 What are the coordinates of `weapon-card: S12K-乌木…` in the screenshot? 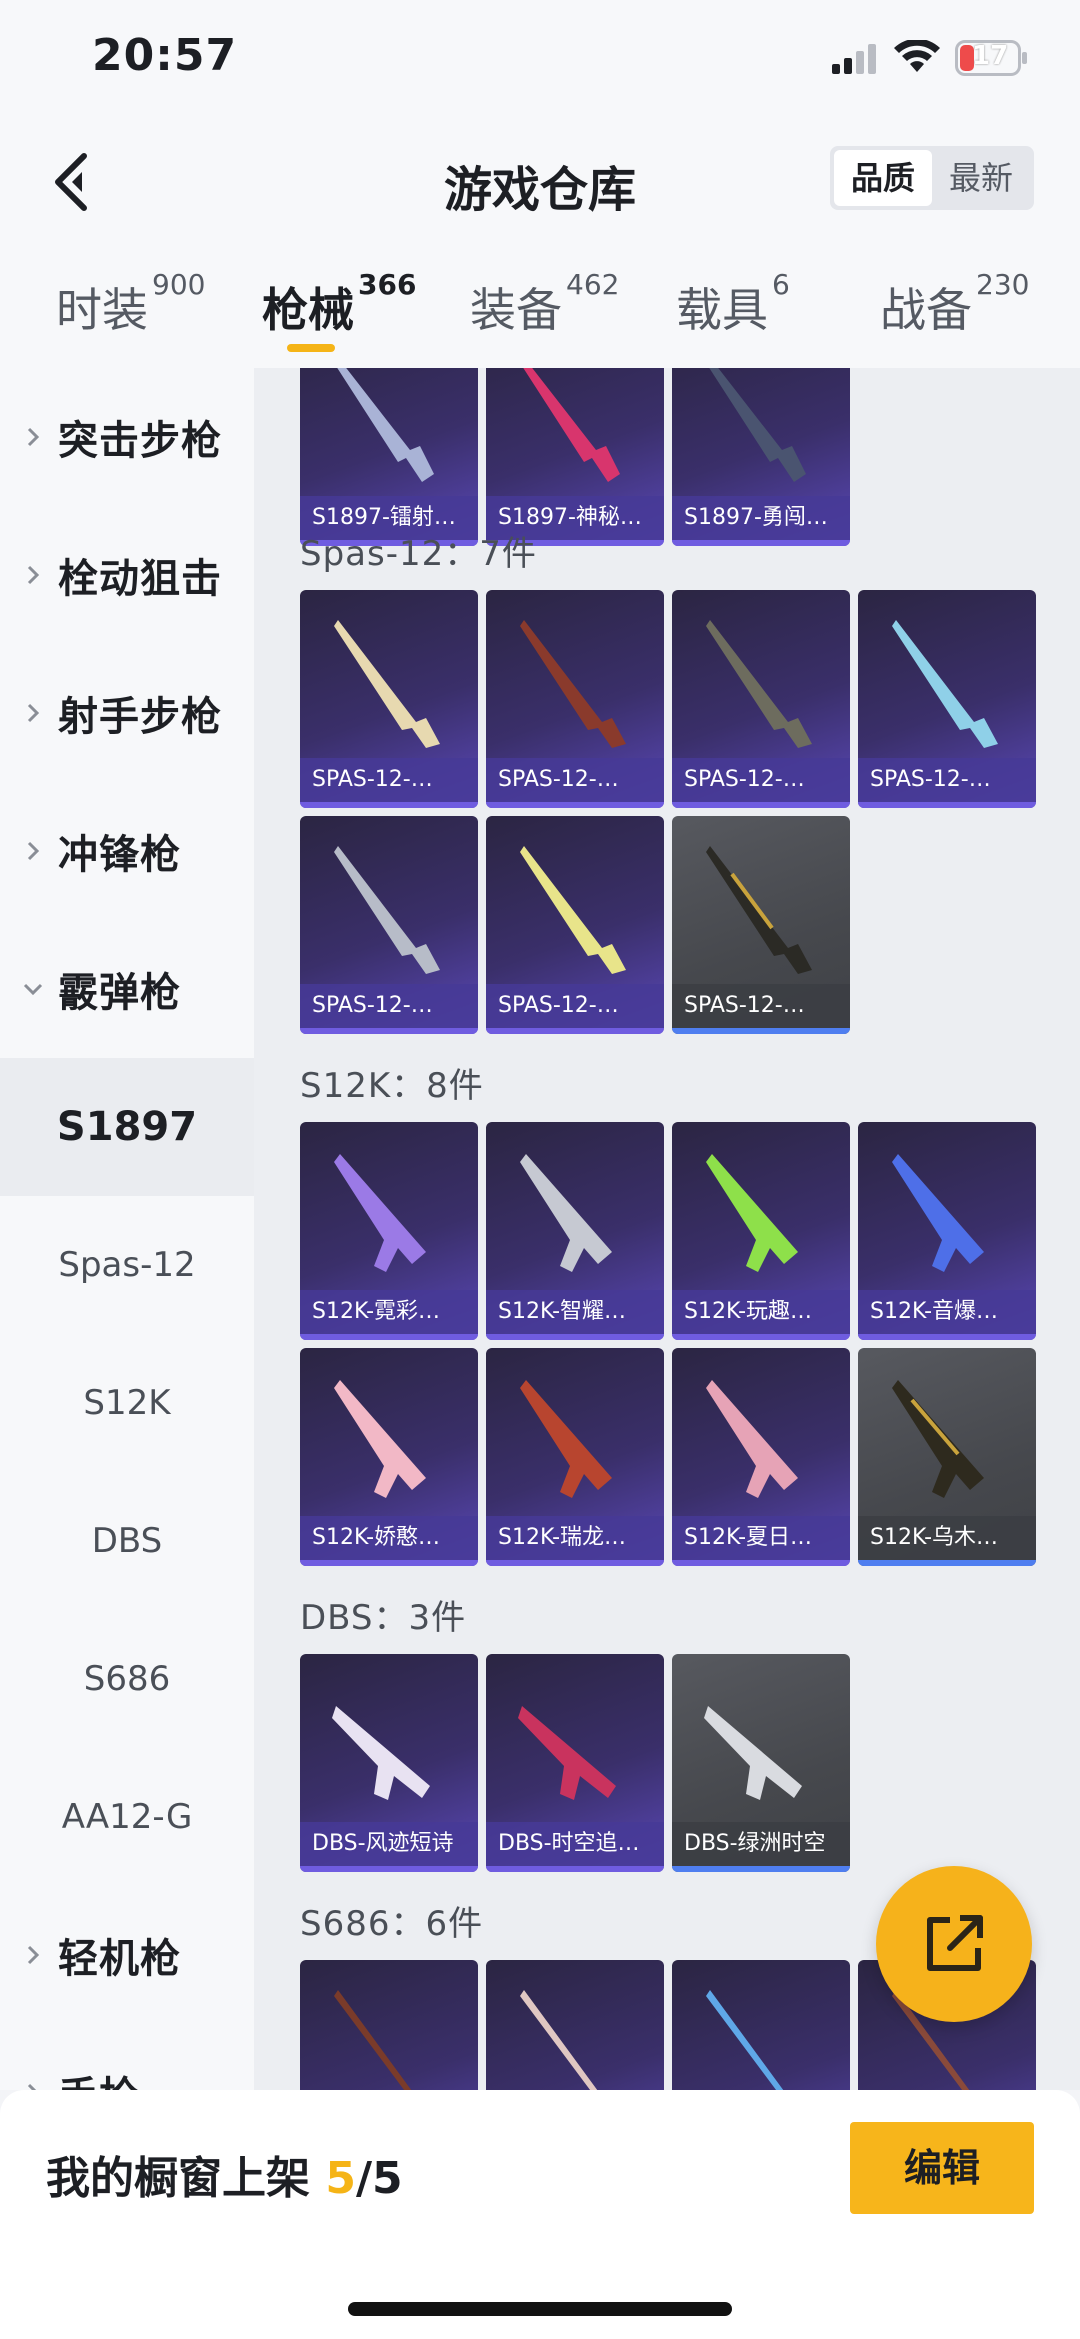 It's located at (947, 1457).